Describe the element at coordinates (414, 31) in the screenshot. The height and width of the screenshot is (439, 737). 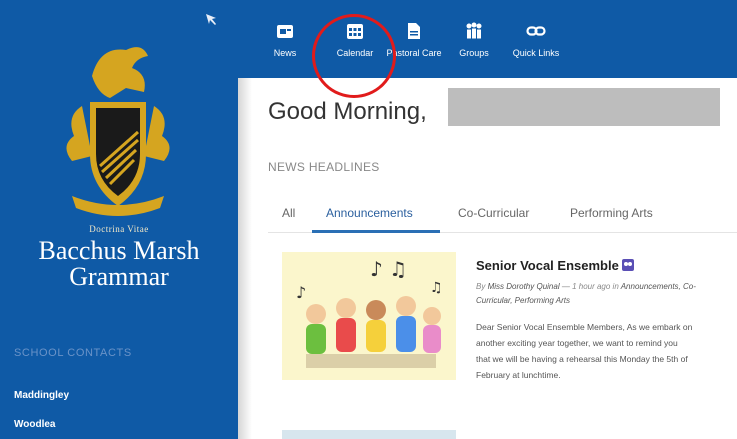
I see `document-icon` at that location.